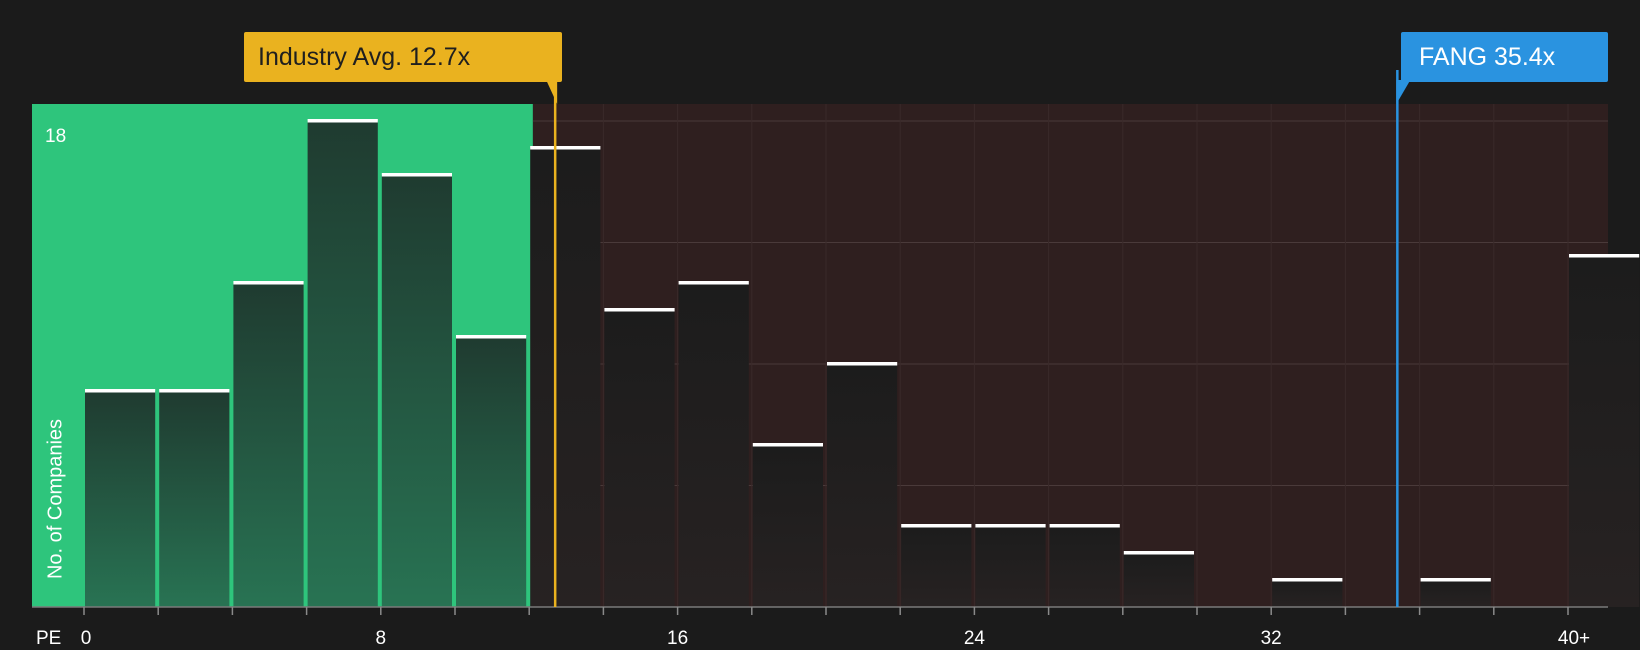  I want to click on x-tick-label: 16, so click(678, 638).